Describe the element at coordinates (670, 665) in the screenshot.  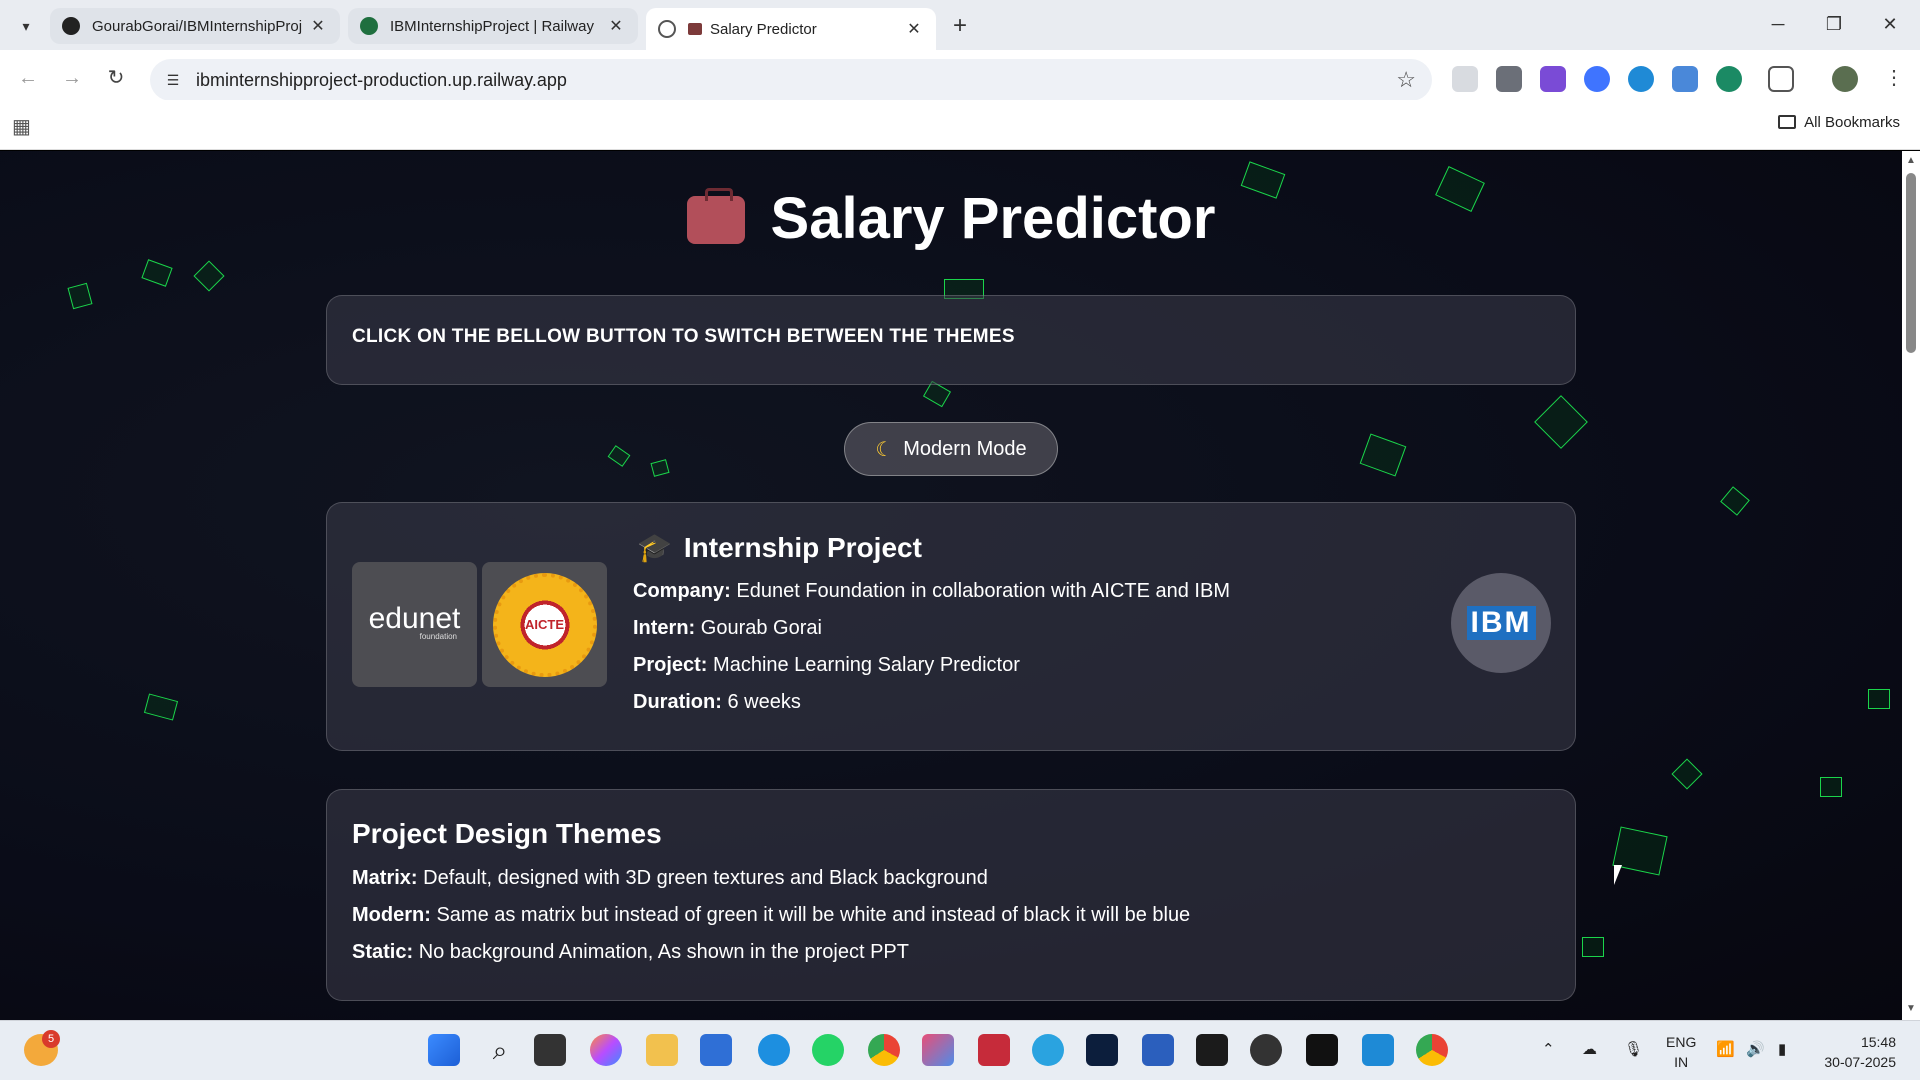
I see `project-label: Project:` at that location.